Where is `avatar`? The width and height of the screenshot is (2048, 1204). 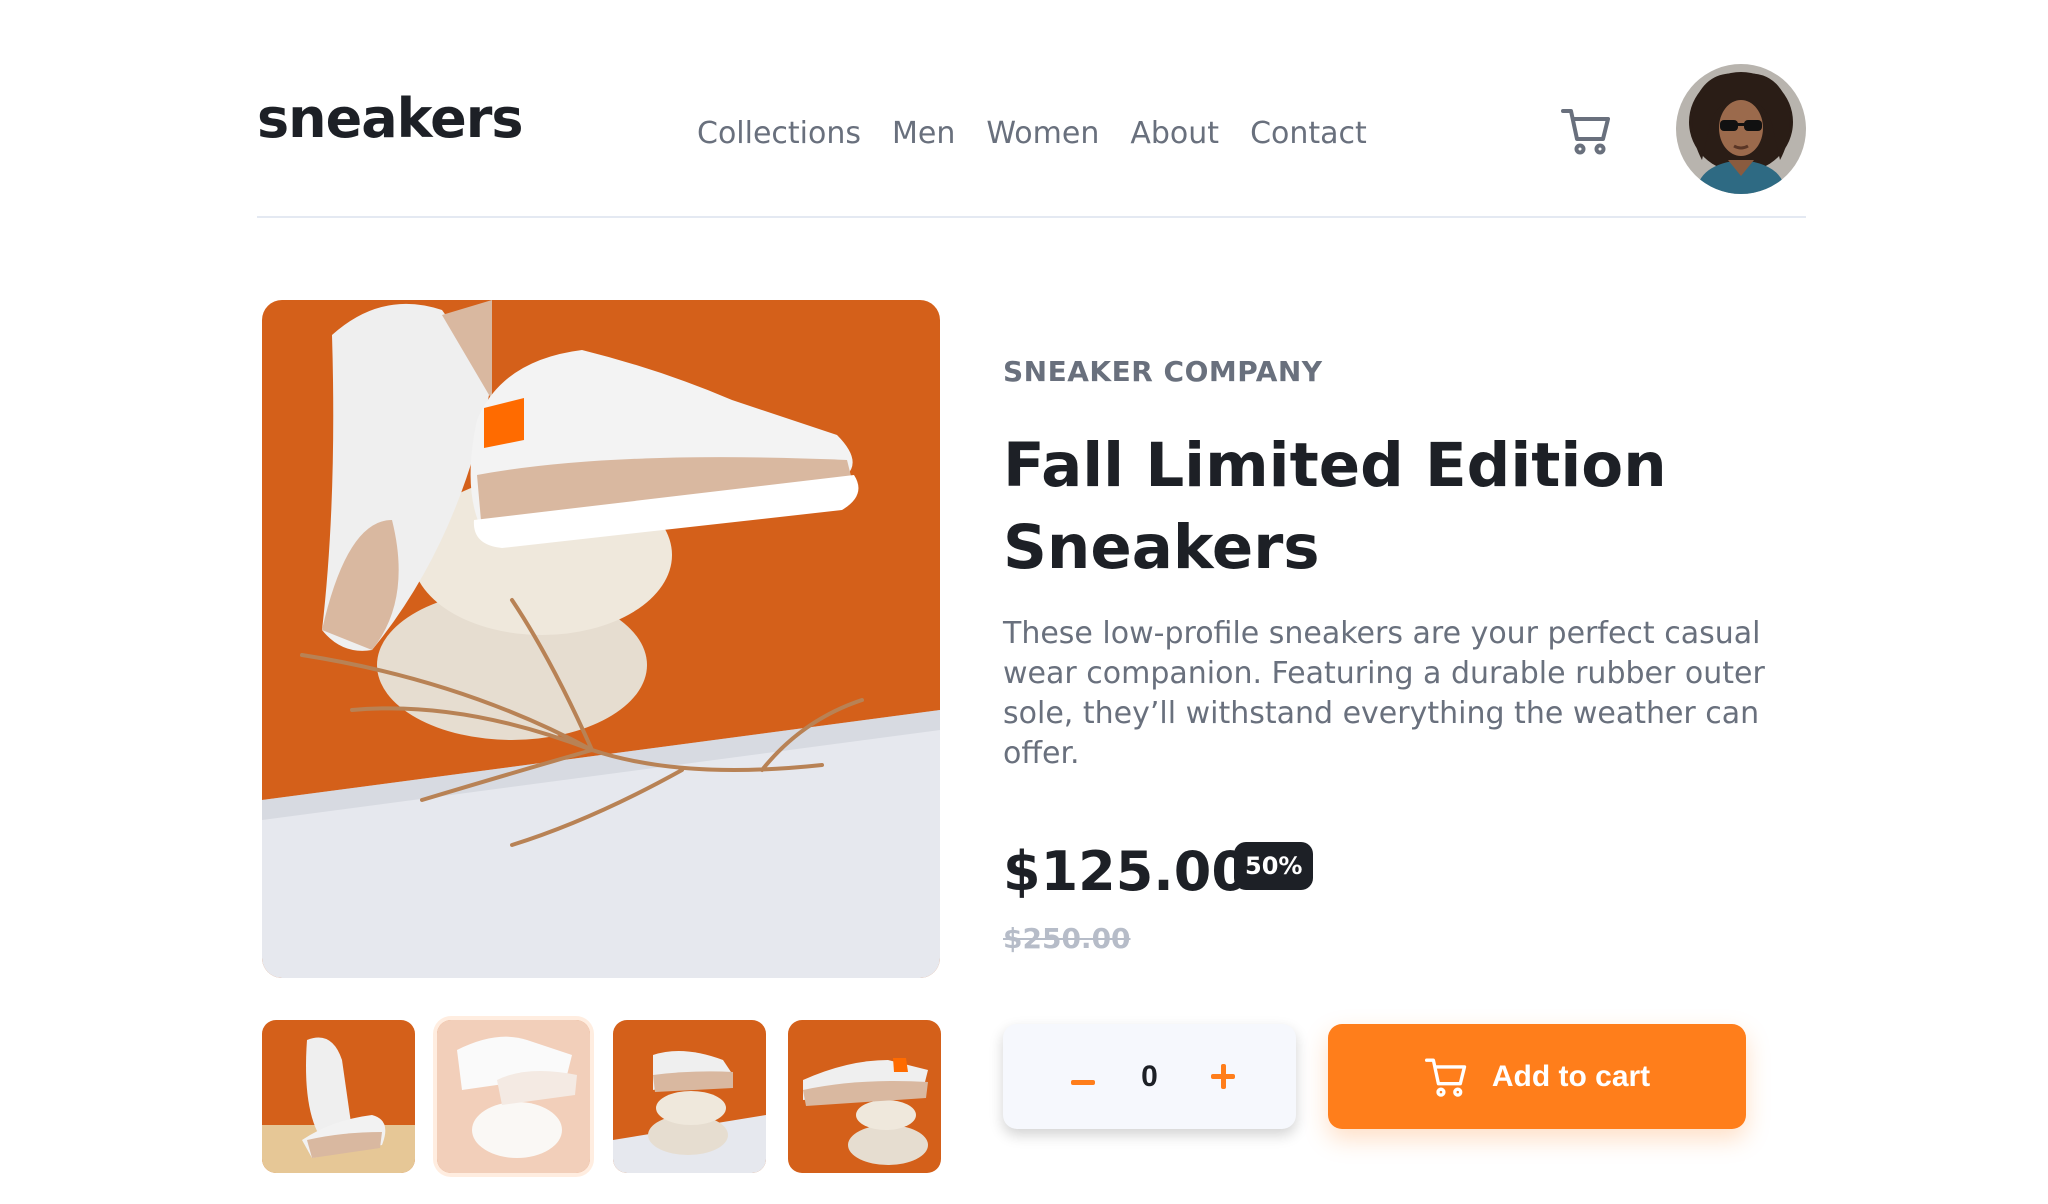
avatar is located at coordinates (1741, 129).